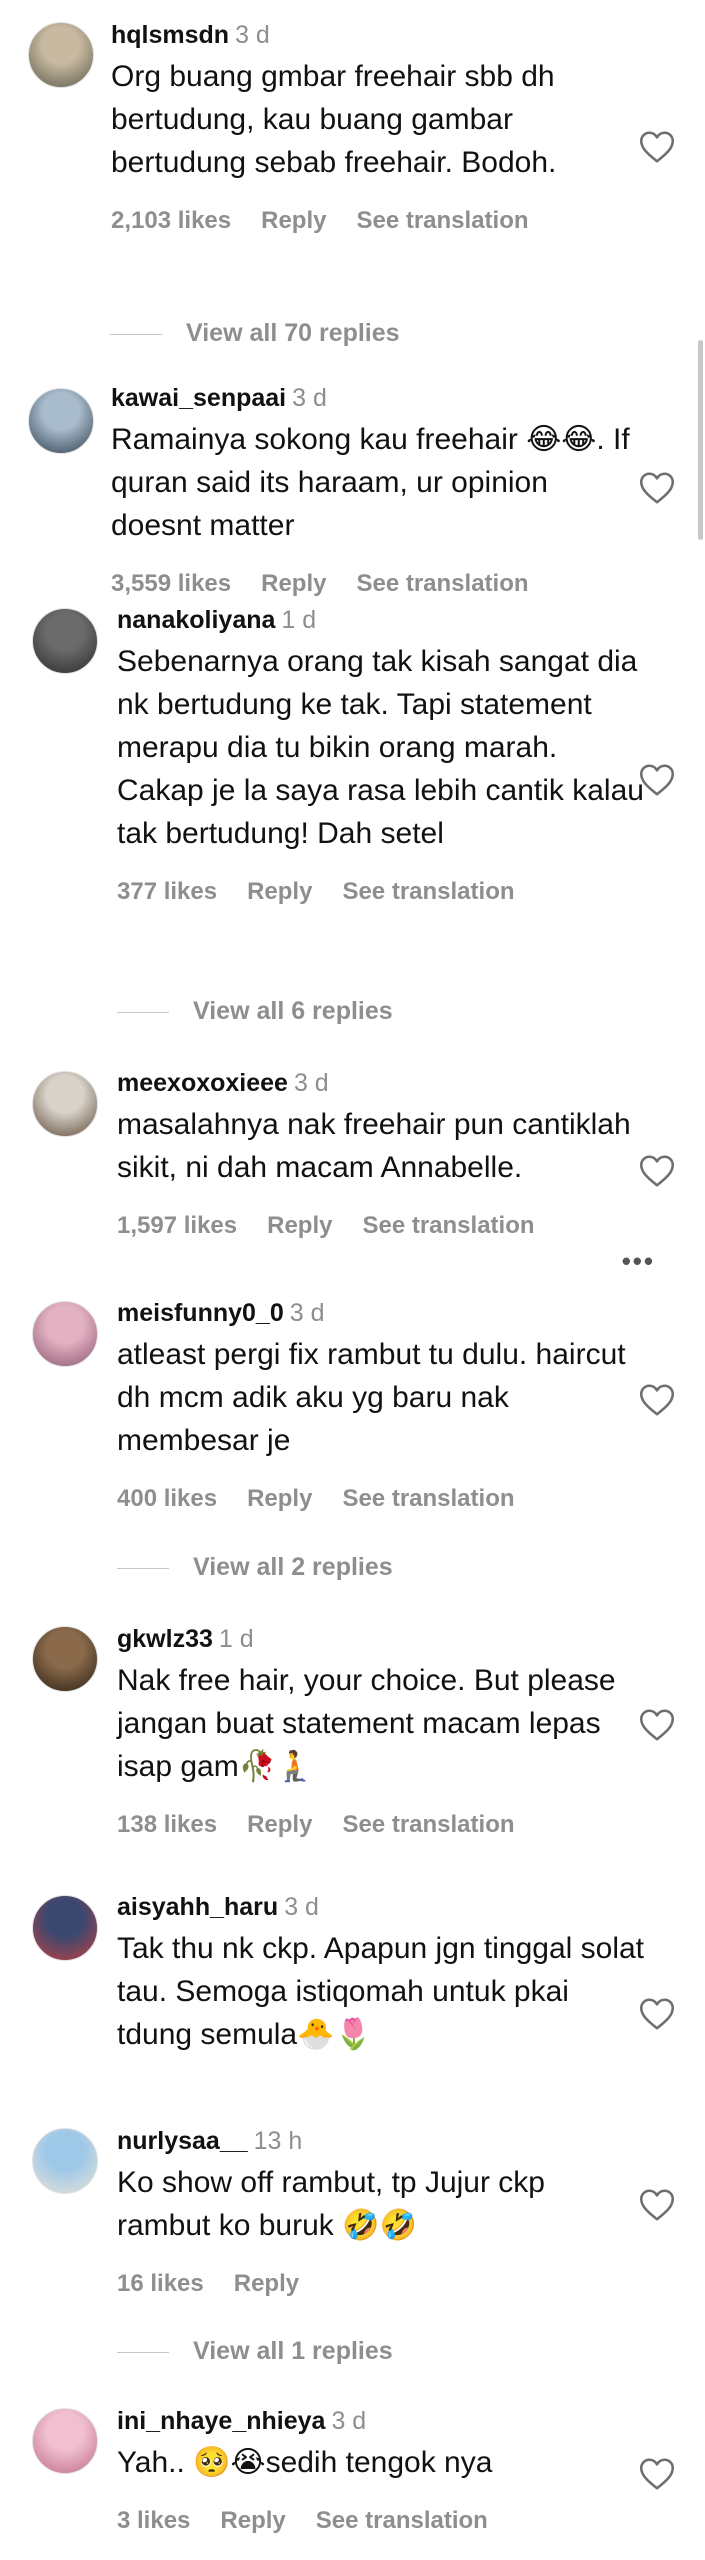 Image resolution: width=705 pixels, height=2560 pixels. I want to click on username: aisyahh_haru, so click(197, 1907).